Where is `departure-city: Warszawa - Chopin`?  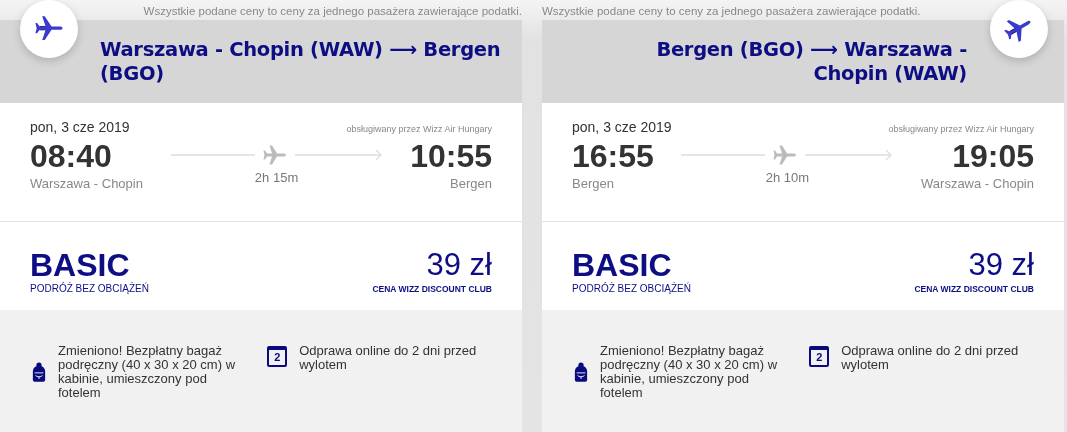 departure-city: Warszawa - Chopin is located at coordinates (86, 183).